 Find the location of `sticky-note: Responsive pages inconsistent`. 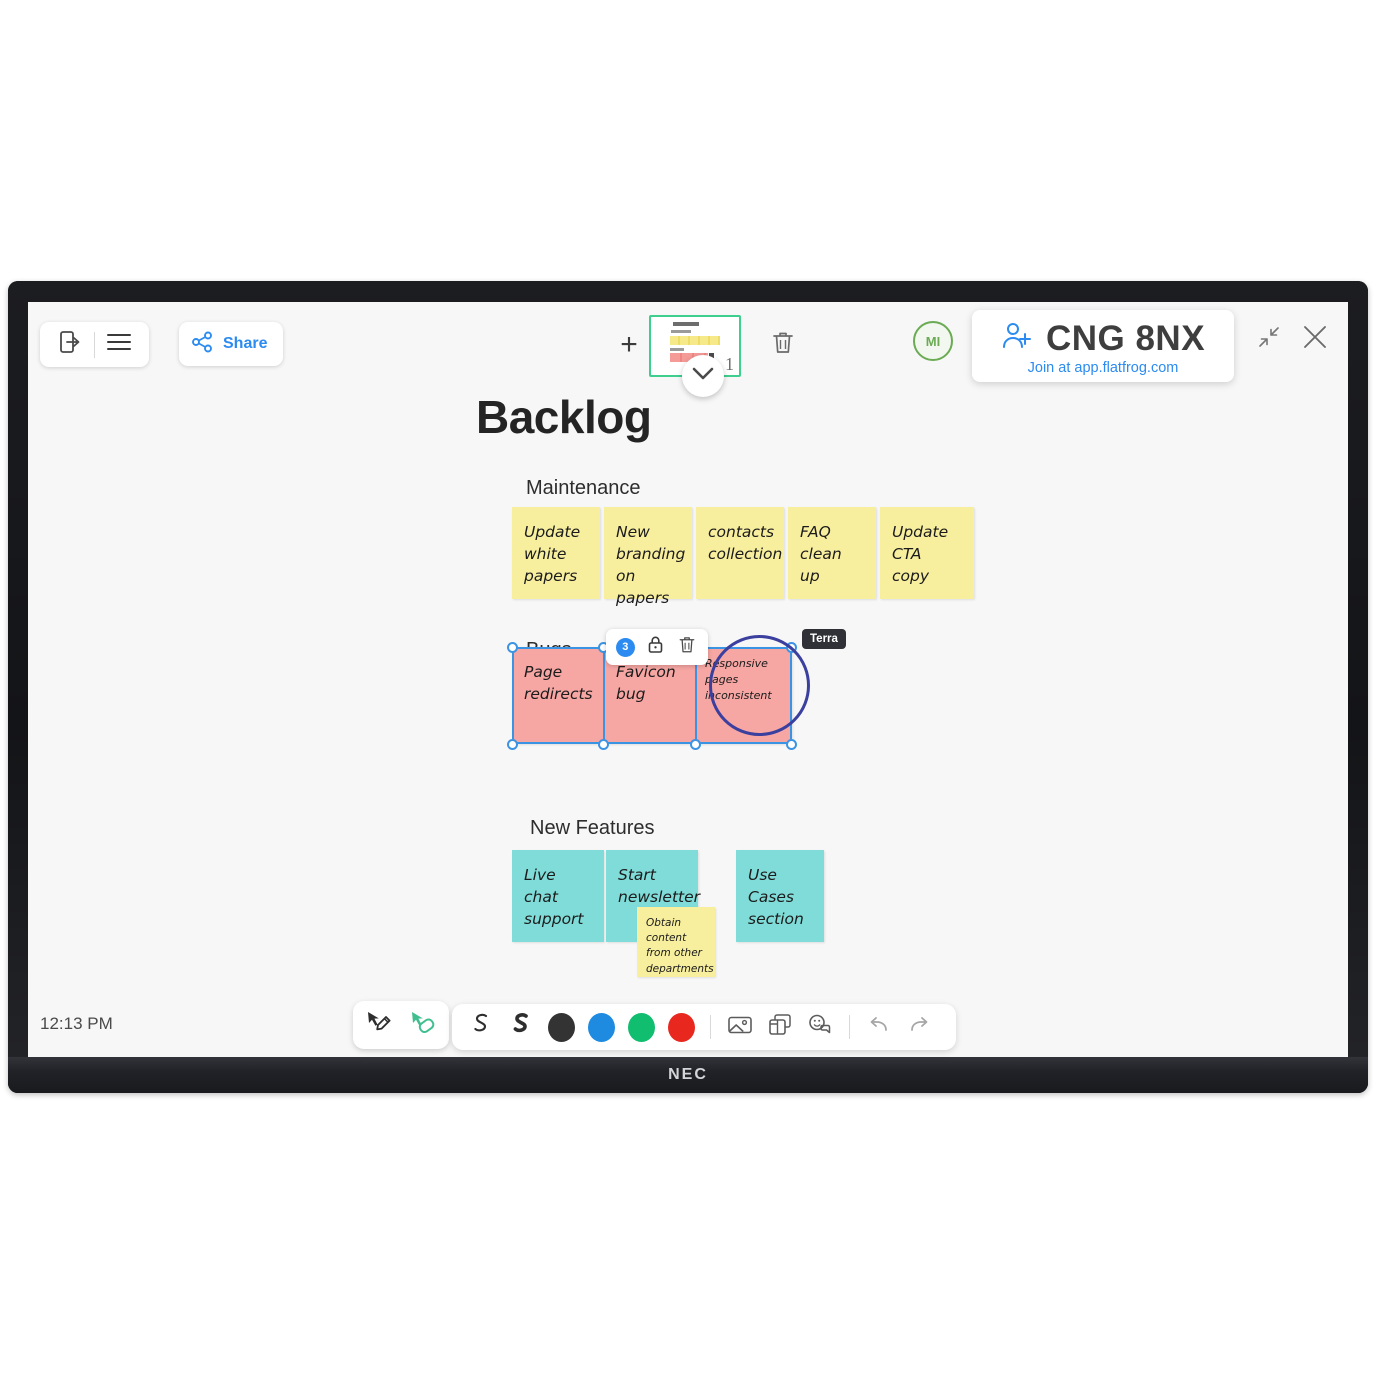

sticky-note: Responsive pages inconsistent is located at coordinates (744, 695).